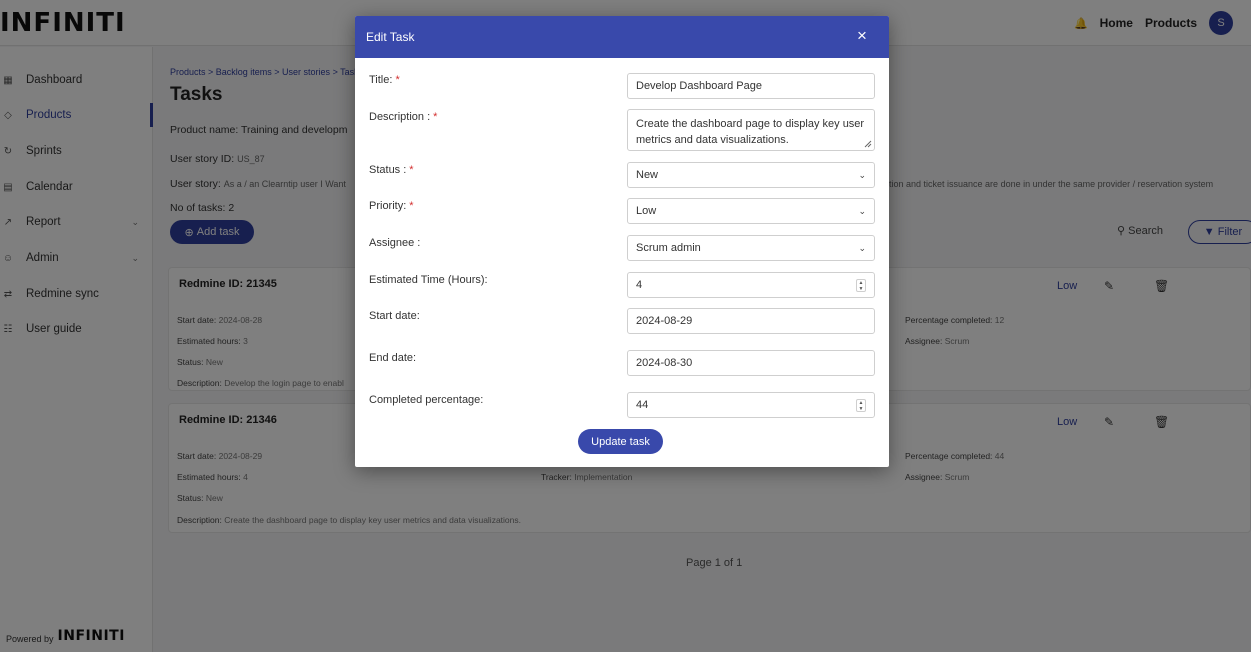 This screenshot has height=652, width=1251. I want to click on assignee-label: Assignee :, so click(395, 243).